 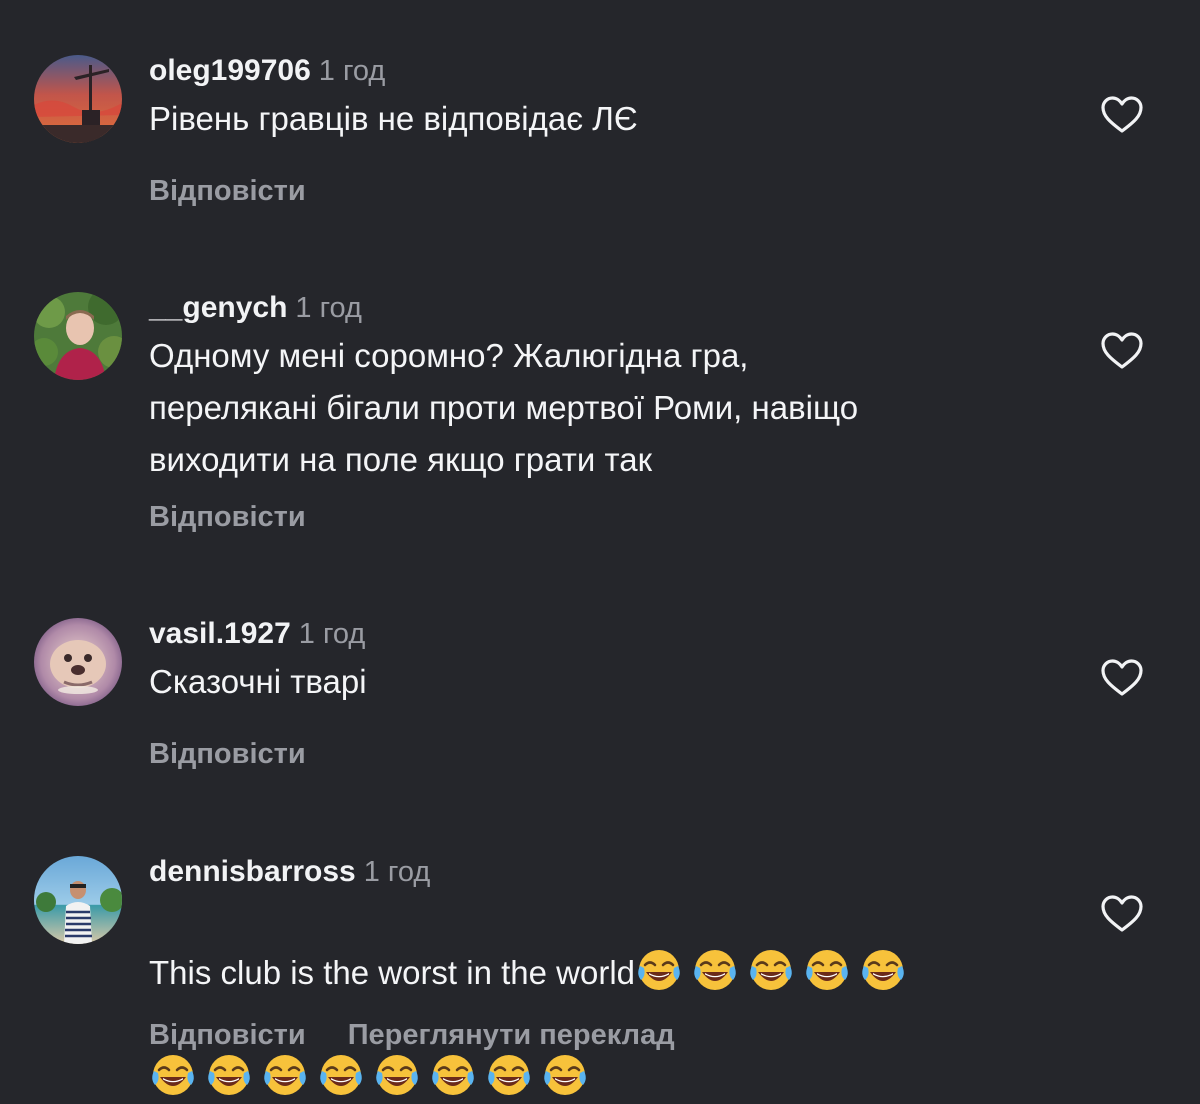 I want to click on dog-face-photo-icon, so click(x=78, y=662).